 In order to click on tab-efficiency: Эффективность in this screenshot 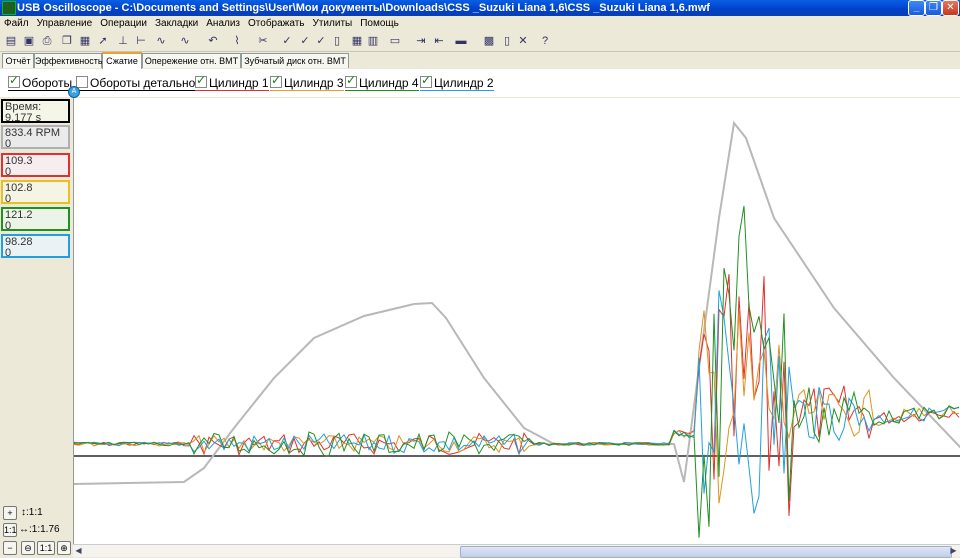, I will do `click(68, 60)`.